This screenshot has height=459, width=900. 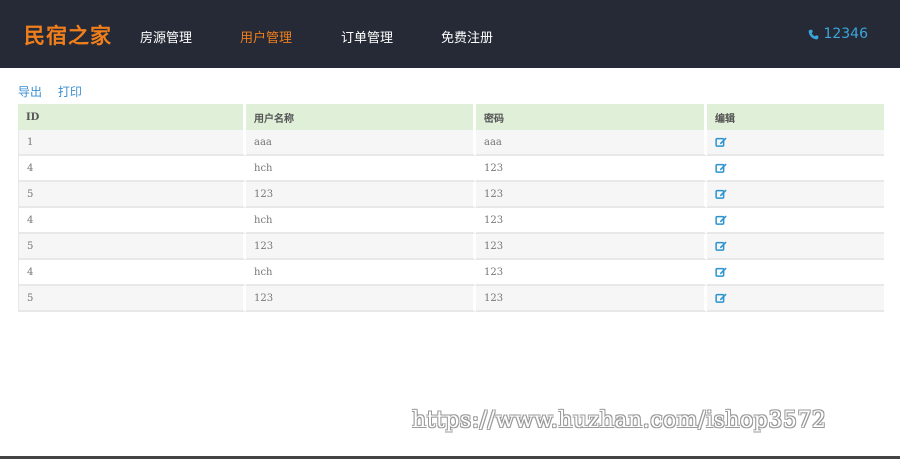 I want to click on cell-id: 1, so click(x=132, y=143).